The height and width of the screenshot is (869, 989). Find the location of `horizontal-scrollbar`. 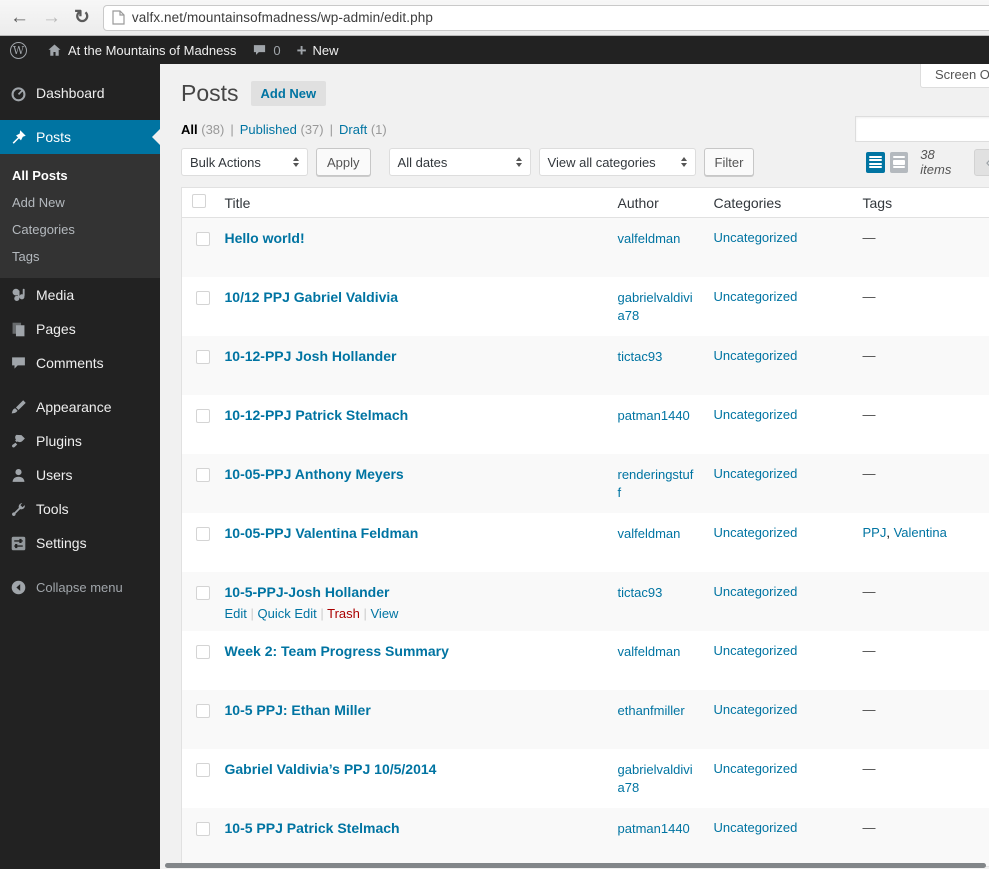

horizontal-scrollbar is located at coordinates (575, 865).